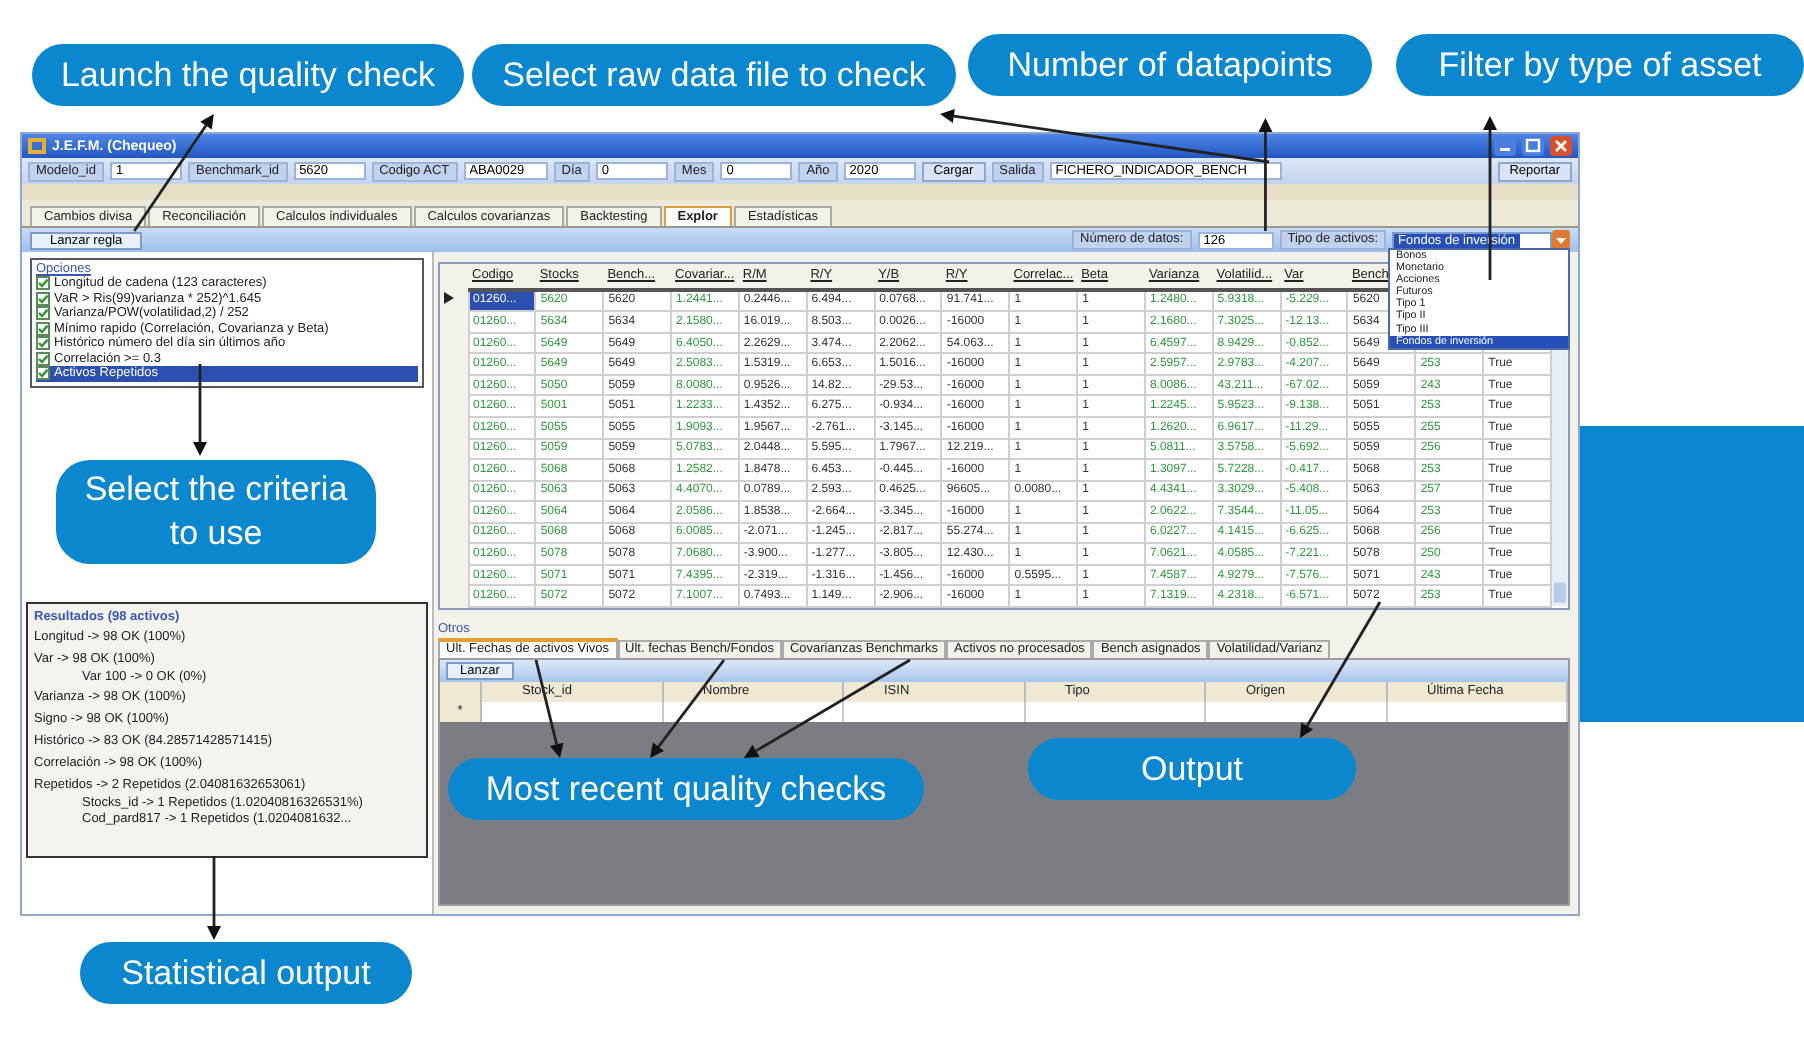 This screenshot has height=1040, width=1804. I want to click on callout: Launch the quality check, so click(248, 75).